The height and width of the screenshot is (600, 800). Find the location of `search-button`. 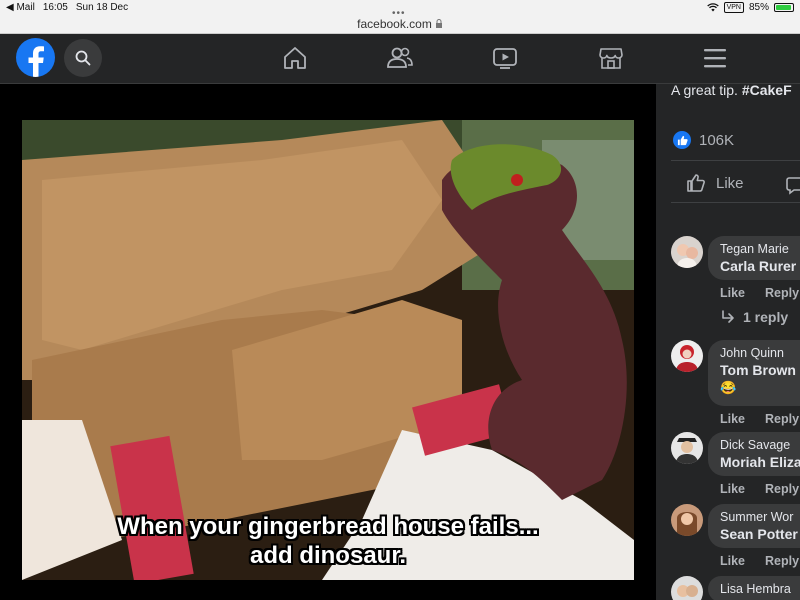

search-button is located at coordinates (83, 58).